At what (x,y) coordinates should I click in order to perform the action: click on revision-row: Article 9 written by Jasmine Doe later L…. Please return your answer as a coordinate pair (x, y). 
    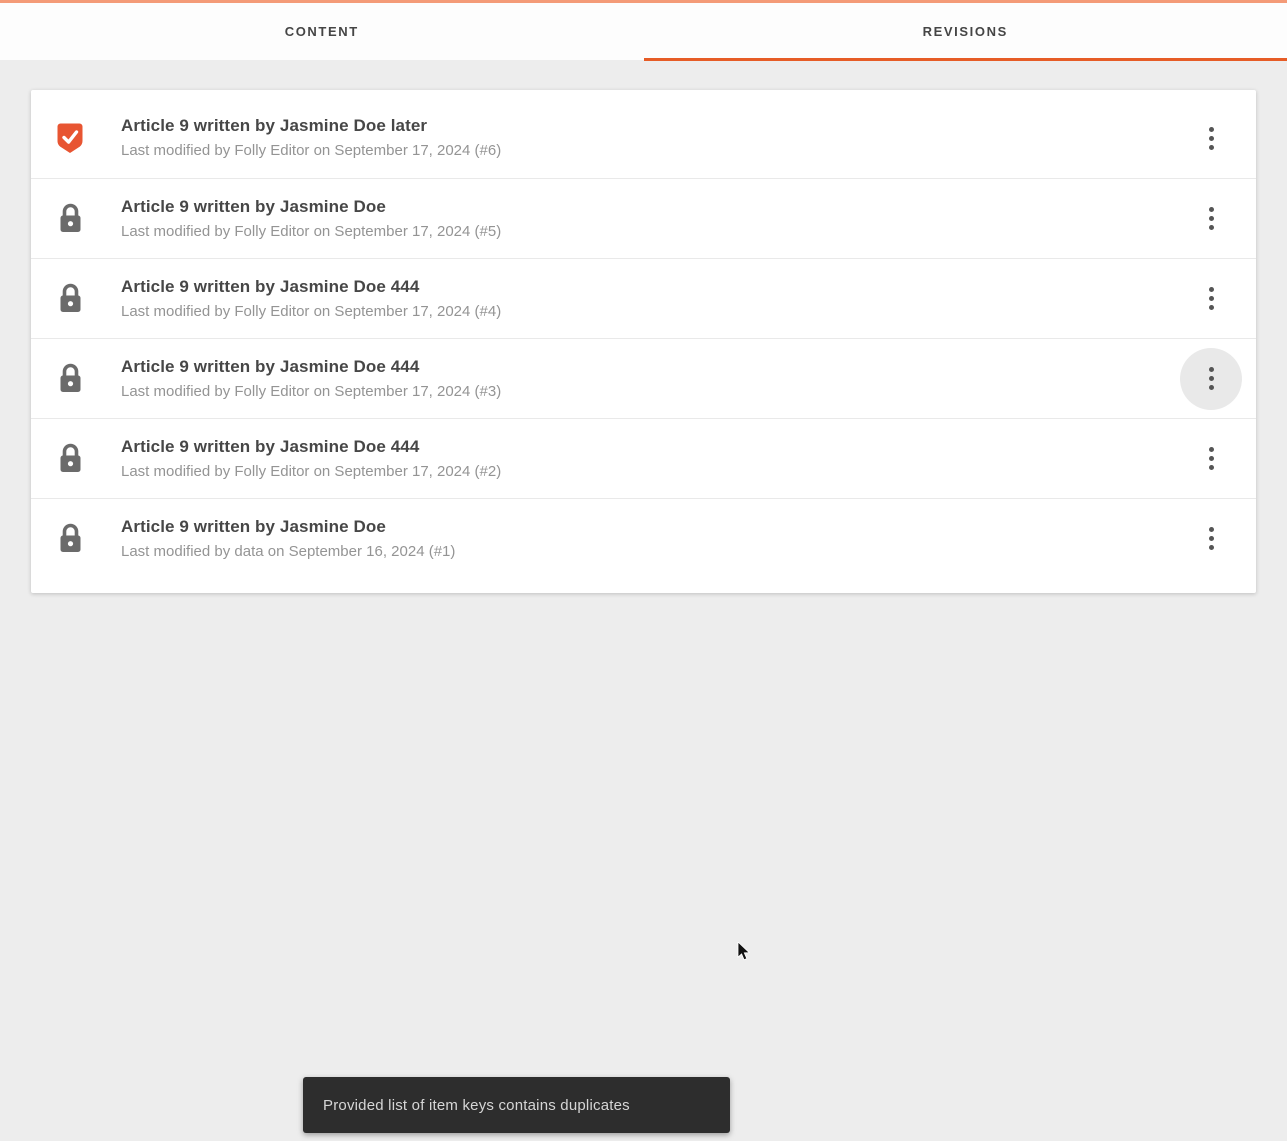
    Looking at the image, I should click on (643, 138).